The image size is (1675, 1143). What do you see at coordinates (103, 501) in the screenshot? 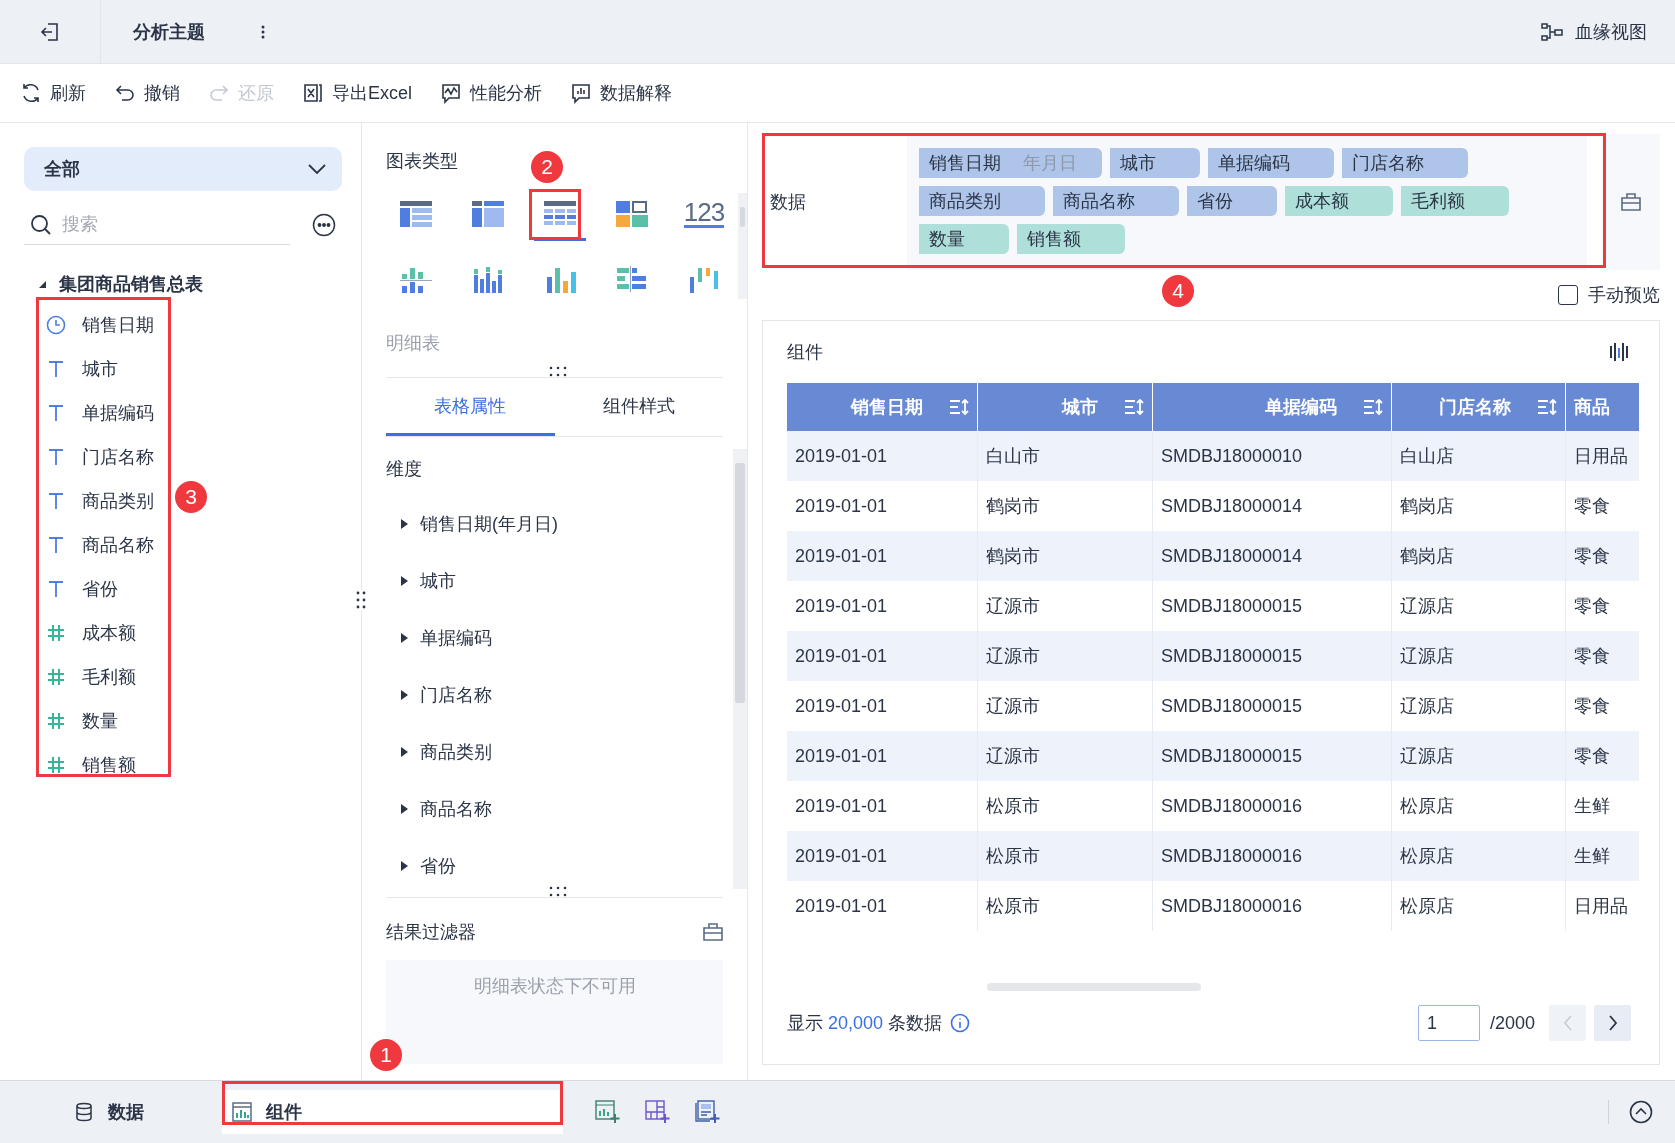
I see `field-item: 商品类别` at bounding box center [103, 501].